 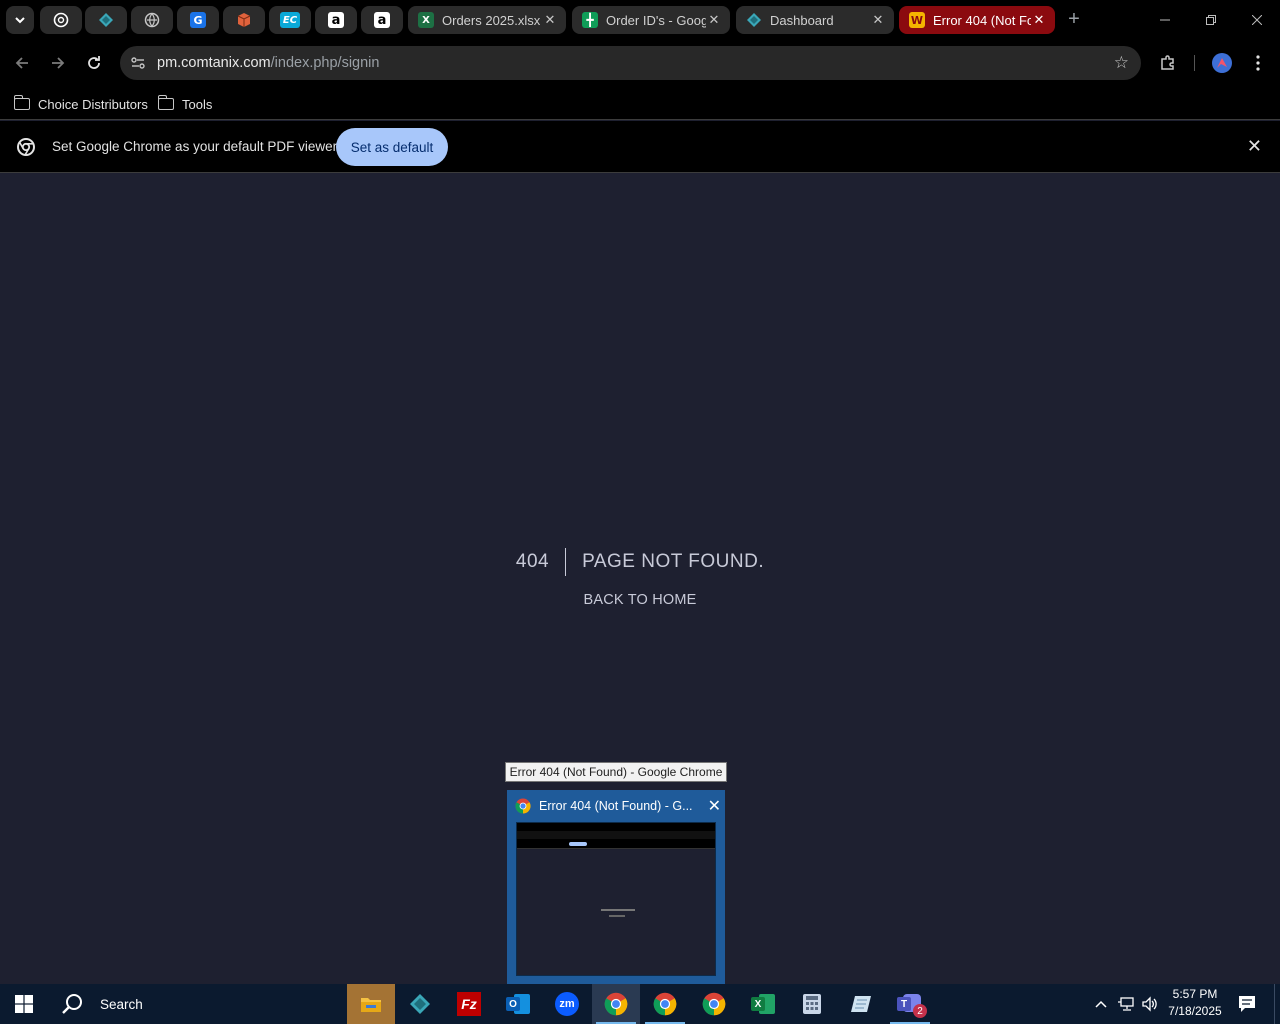 I want to click on clock-date: 7/18/2025, so click(x=1195, y=1011).